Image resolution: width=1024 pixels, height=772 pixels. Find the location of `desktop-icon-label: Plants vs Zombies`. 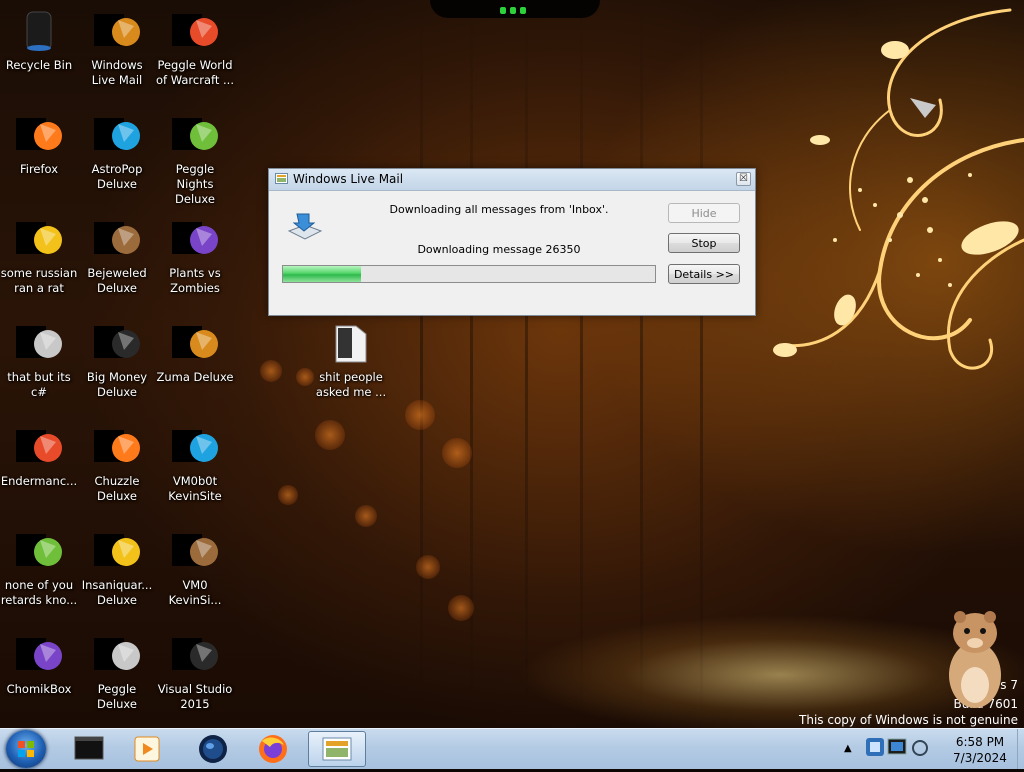

desktop-icon-label: Plants vs Zombies is located at coordinates (195, 280).